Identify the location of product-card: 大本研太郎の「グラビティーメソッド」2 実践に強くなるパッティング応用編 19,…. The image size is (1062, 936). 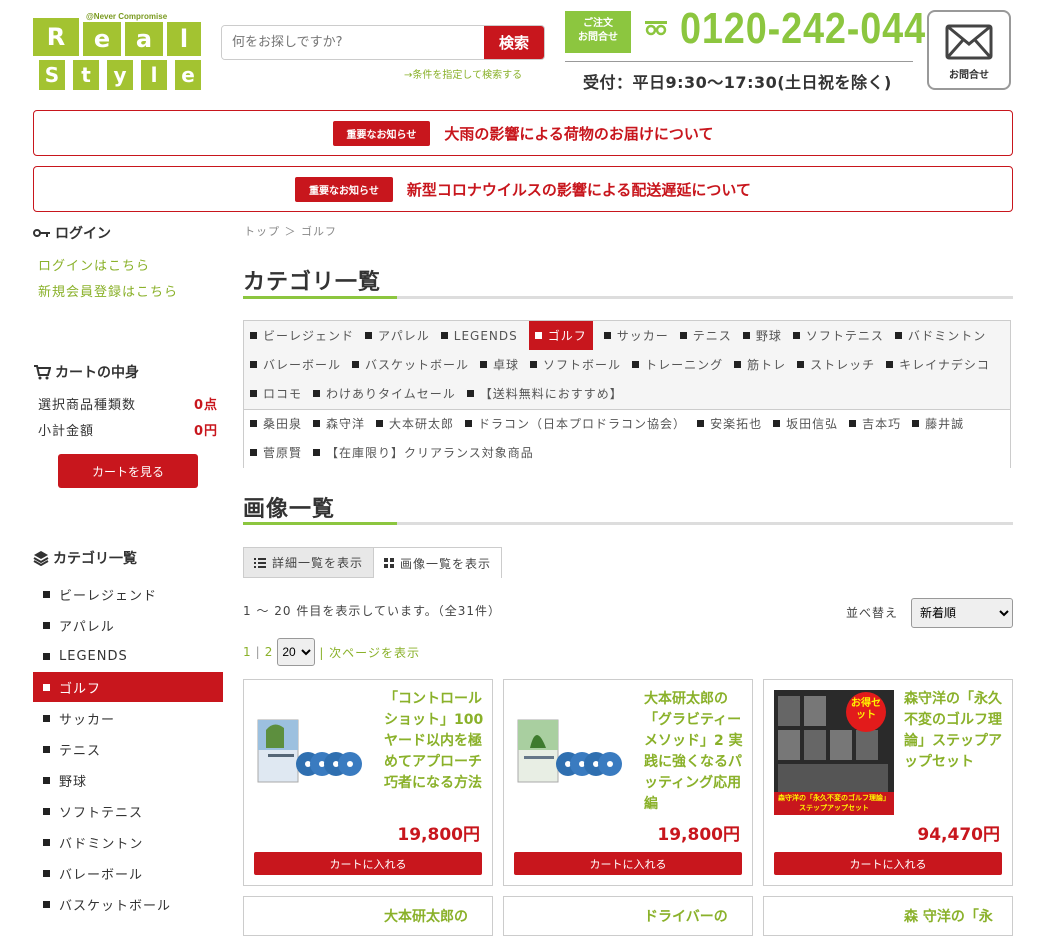
(628, 782).